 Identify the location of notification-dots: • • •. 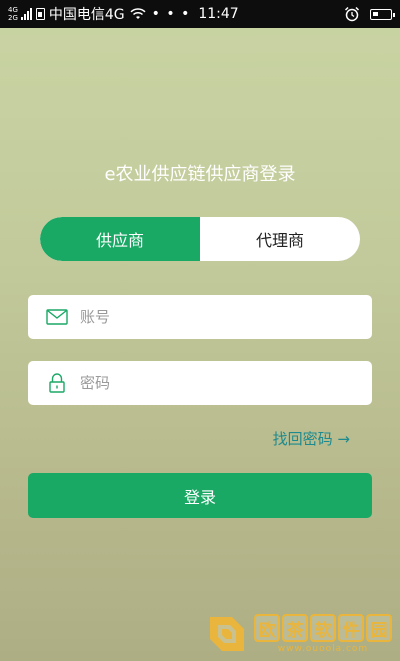
(171, 14).